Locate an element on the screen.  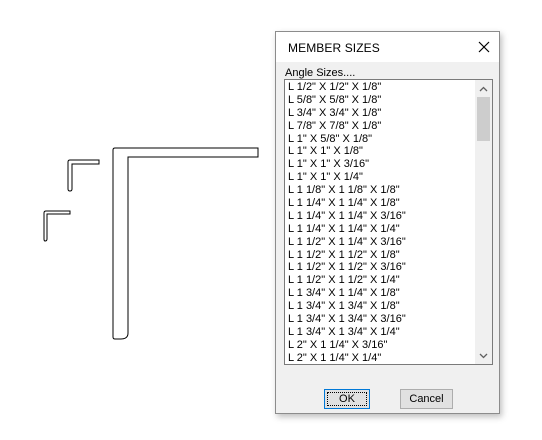
scroll-thumb is located at coordinates (483, 119).